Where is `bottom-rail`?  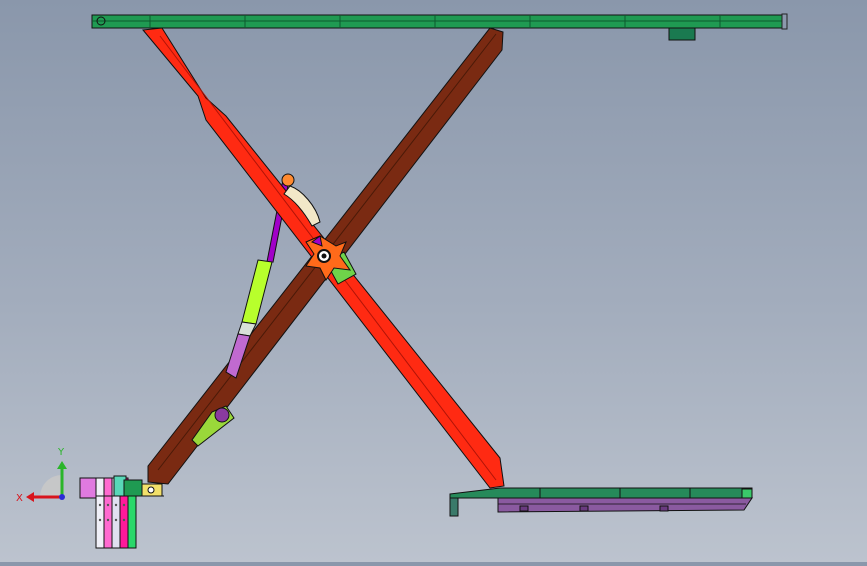 bottom-rail is located at coordinates (601, 502).